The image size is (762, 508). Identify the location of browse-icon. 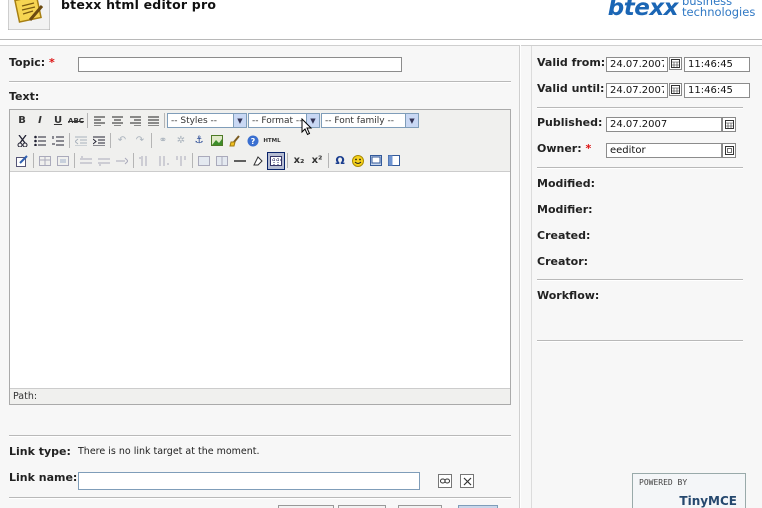
(729, 150).